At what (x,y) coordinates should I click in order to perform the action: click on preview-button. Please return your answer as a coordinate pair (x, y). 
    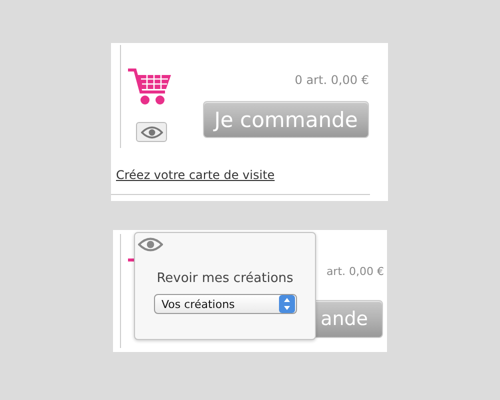
    Looking at the image, I should click on (151, 132).